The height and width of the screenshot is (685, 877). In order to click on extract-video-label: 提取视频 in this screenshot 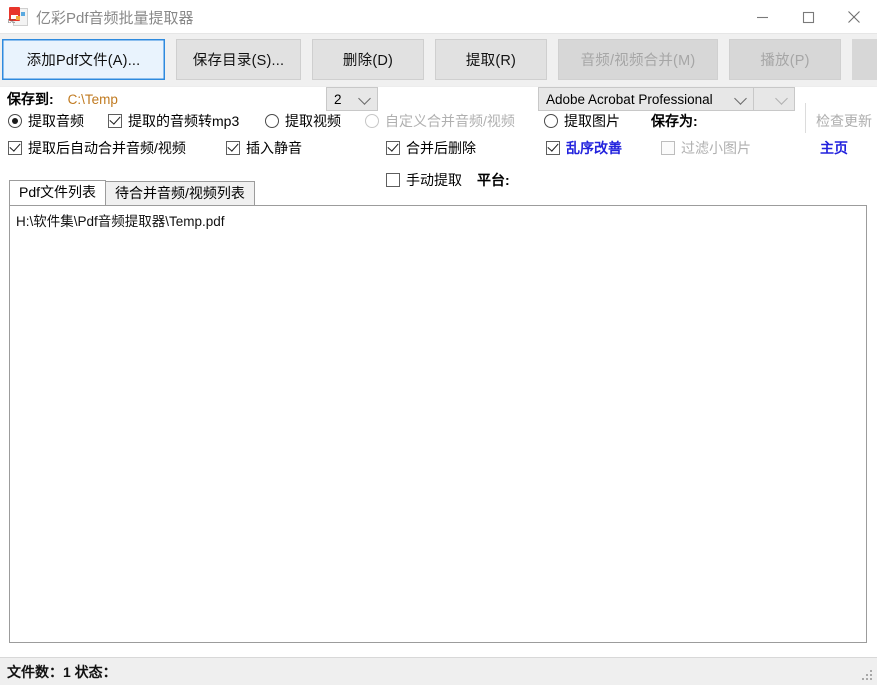, I will do `click(313, 121)`.